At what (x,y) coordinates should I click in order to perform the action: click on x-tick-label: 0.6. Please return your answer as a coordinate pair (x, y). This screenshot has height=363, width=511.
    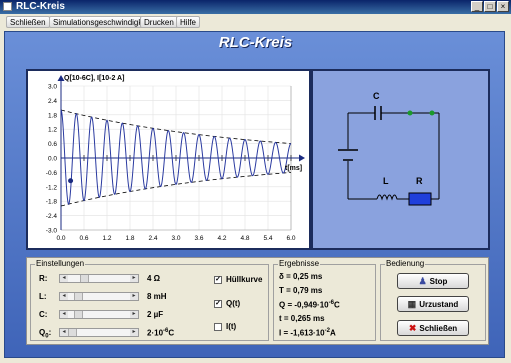
    Looking at the image, I should click on (83, 238).